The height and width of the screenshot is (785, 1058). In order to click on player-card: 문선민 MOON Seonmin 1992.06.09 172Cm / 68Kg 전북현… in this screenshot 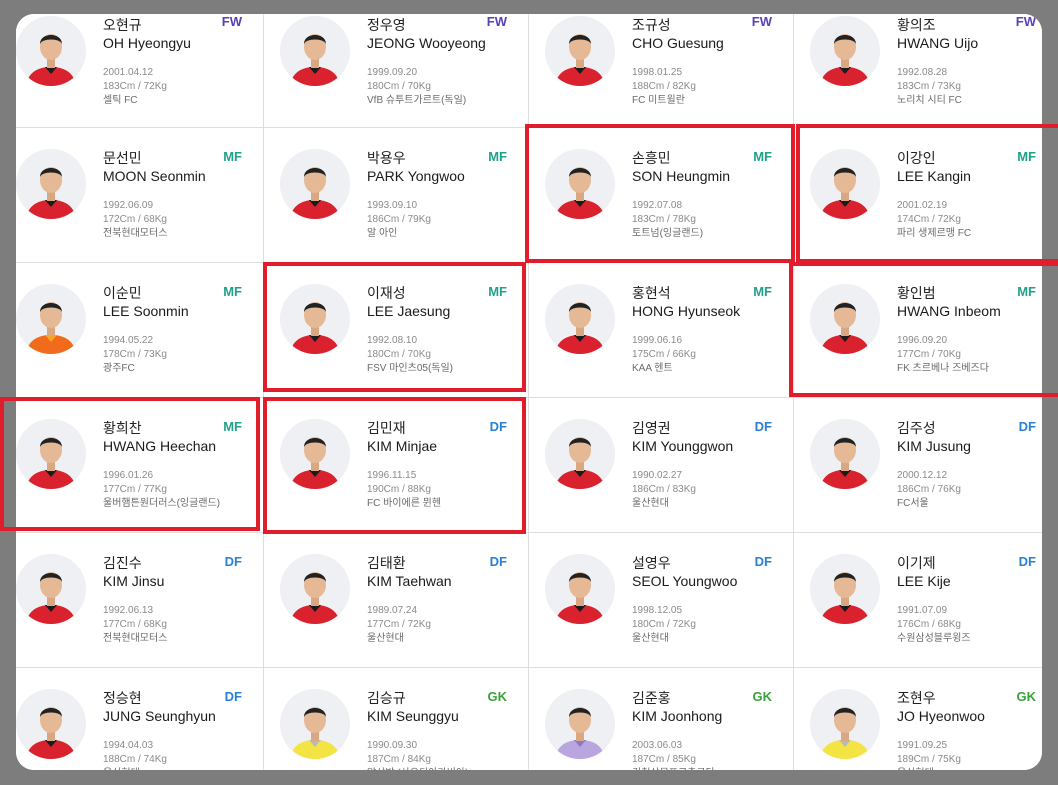, I will do `click(140, 195)`.